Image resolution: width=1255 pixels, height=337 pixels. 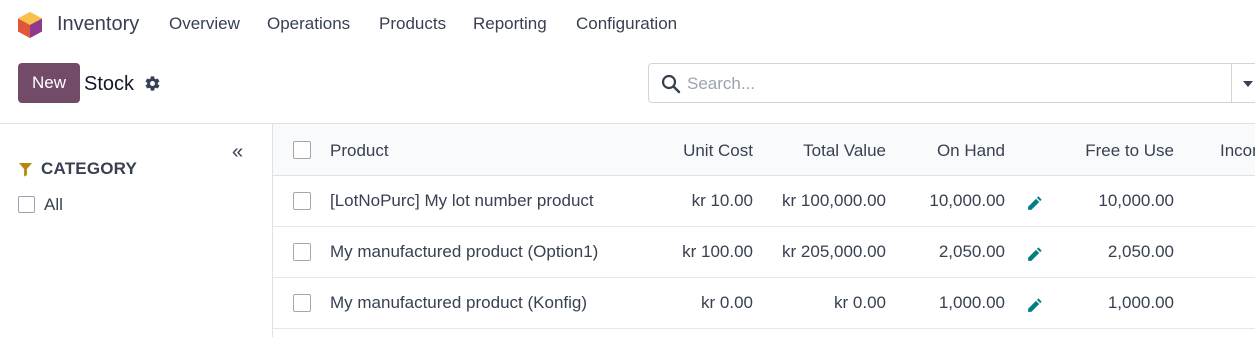 I want to click on category-header: CATEGORY, so click(x=89, y=168).